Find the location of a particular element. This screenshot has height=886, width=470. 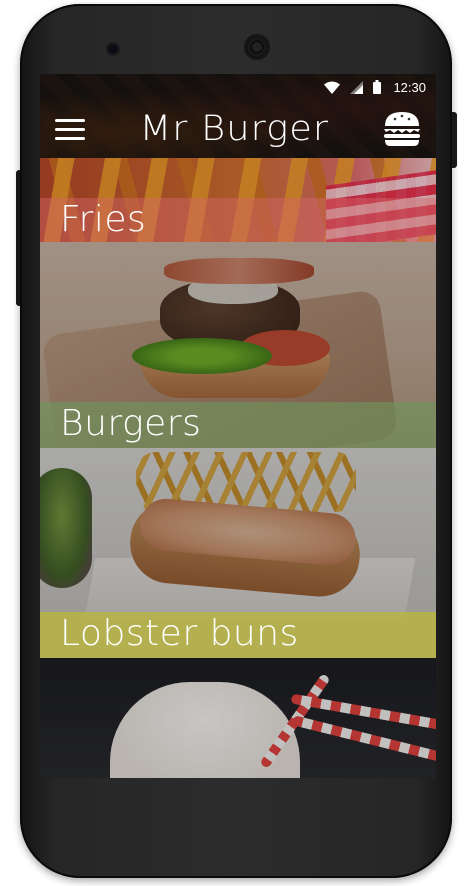

phone-chin is located at coordinates (238, 803).